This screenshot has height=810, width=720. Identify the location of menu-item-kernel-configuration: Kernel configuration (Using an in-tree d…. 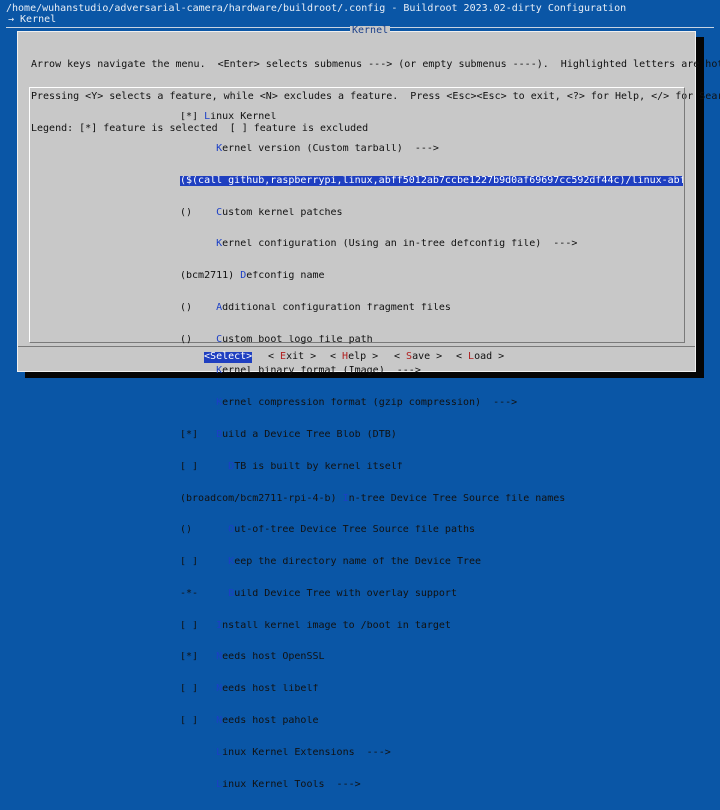
(430, 244).